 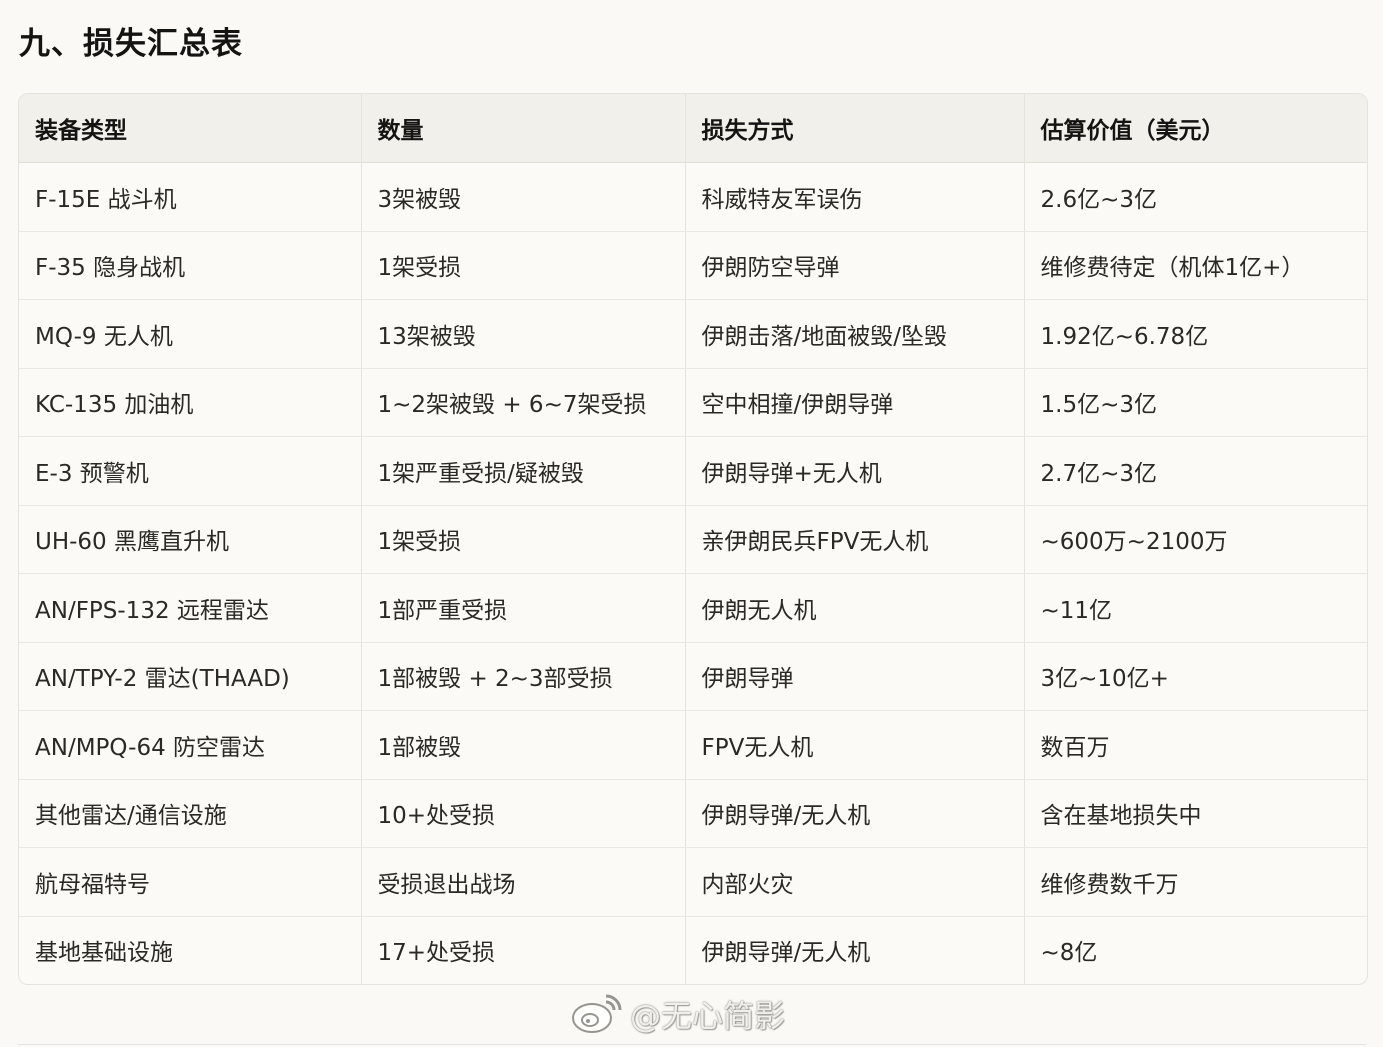 I want to click on header-quantity: 数量, so click(x=523, y=128).